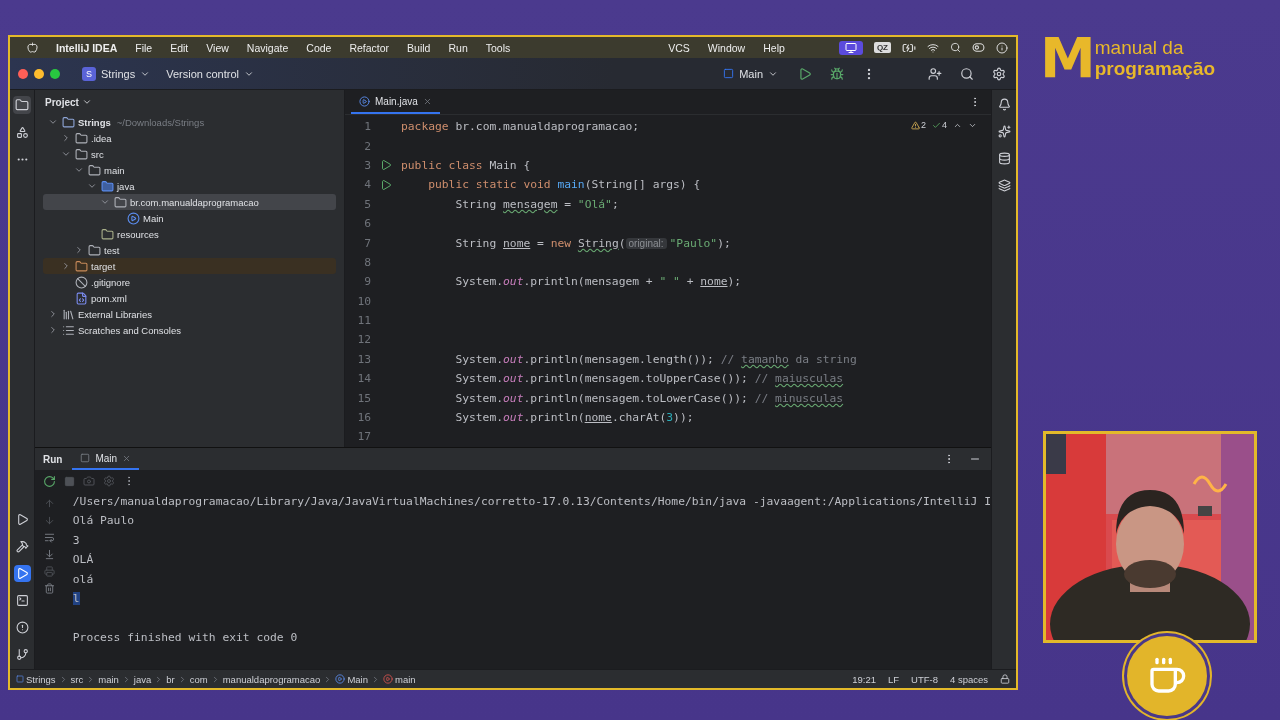 This screenshot has height=720, width=1280. Describe the element at coordinates (679, 47) in the screenshot. I see `menu-item: VCS` at that location.